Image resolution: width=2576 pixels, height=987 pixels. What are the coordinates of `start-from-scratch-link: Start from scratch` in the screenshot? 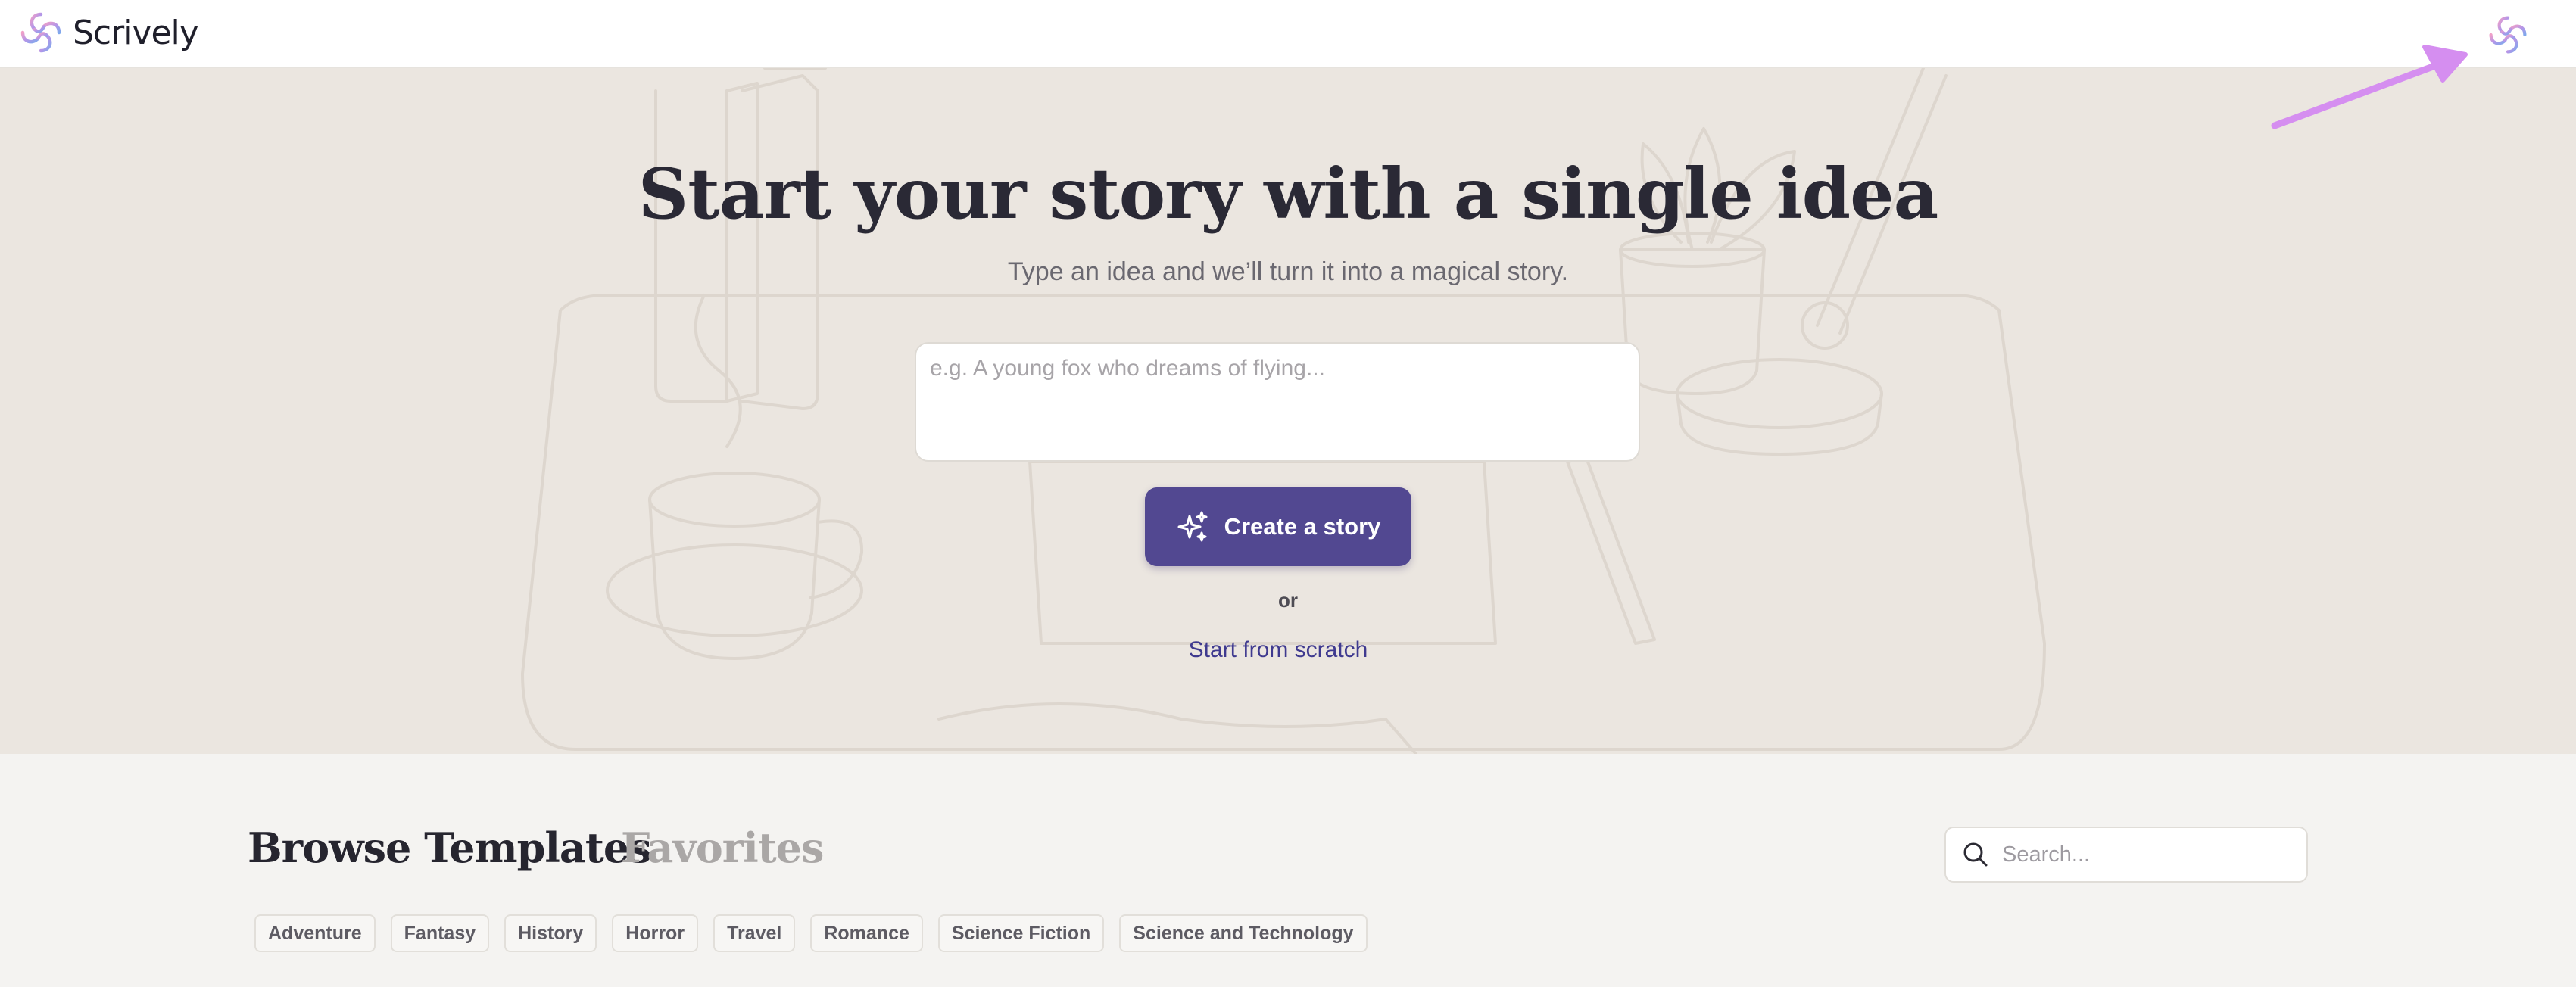 It's located at (1278, 654).